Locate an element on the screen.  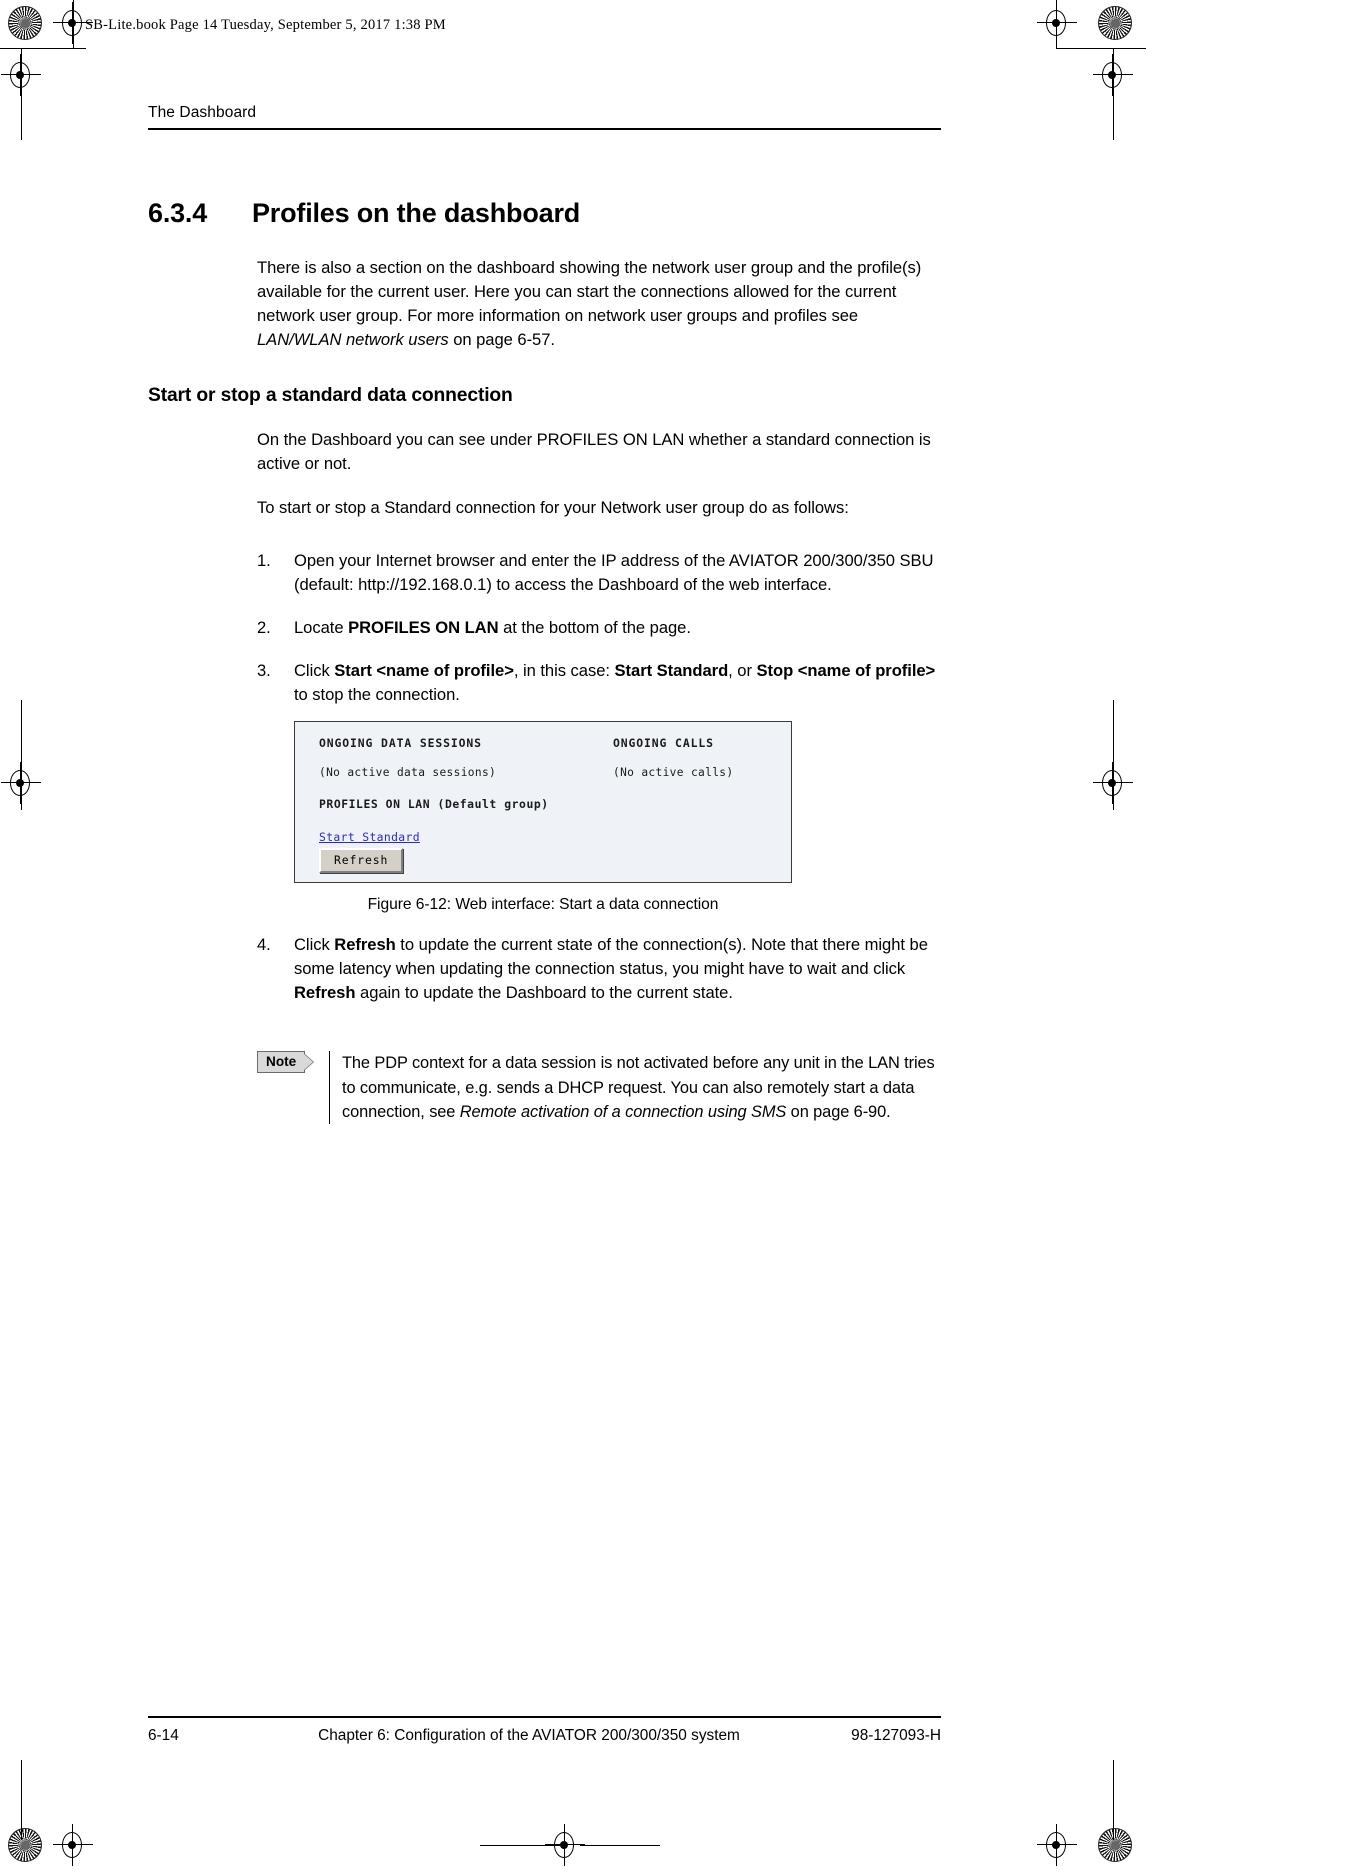
header-rule is located at coordinates (544, 129).